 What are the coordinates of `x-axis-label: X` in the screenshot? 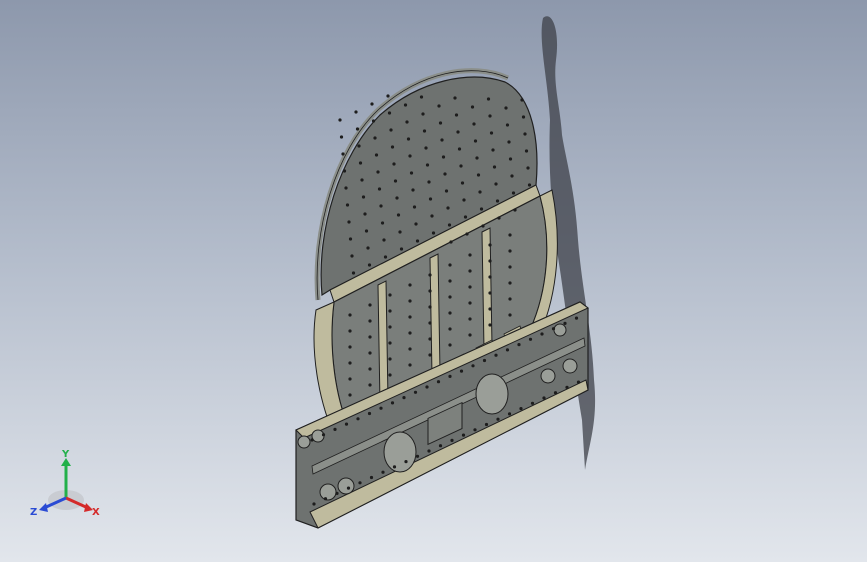 It's located at (96, 512).